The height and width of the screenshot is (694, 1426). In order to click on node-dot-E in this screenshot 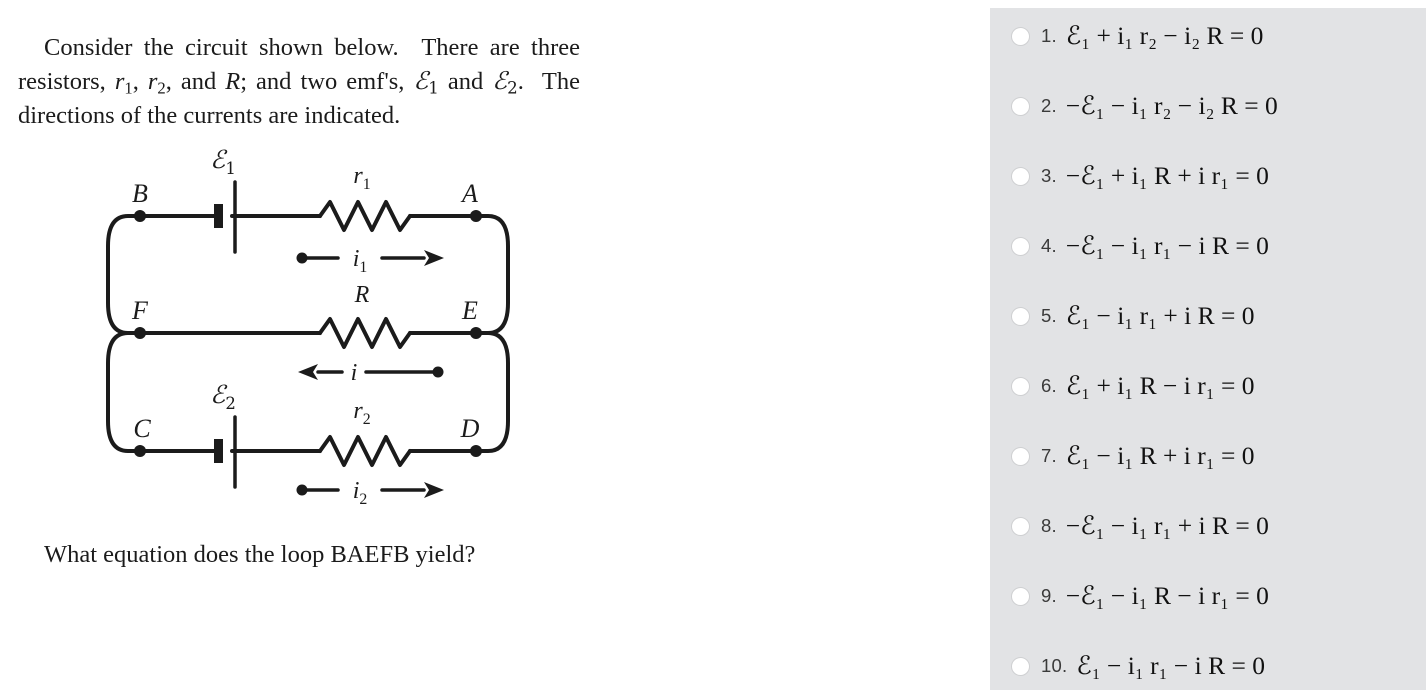, I will do `click(476, 333)`.